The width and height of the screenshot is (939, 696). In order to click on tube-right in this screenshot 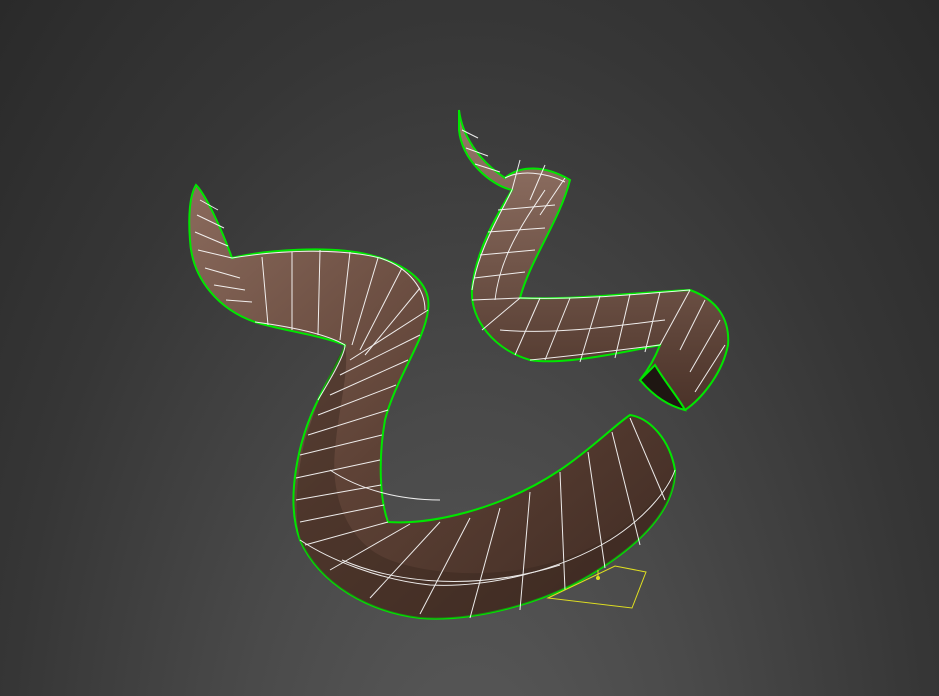, I will do `click(594, 260)`.